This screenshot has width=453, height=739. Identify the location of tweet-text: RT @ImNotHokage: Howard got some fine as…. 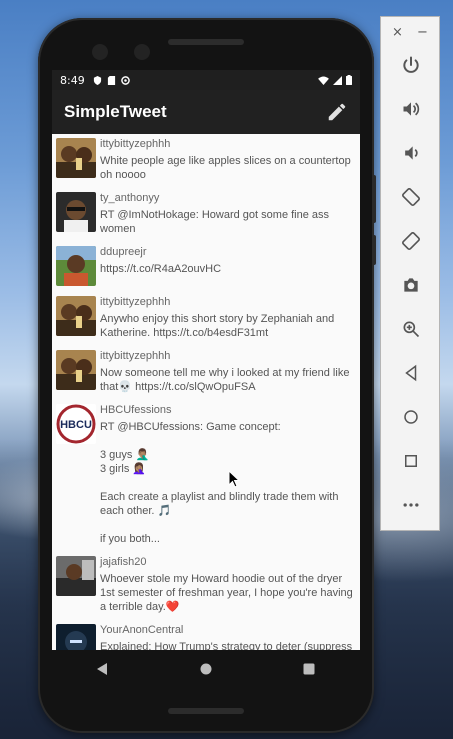
(216, 222).